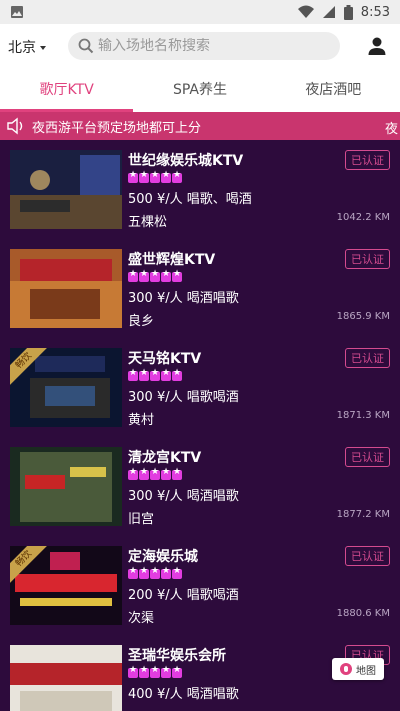  What do you see at coordinates (200, 385) in the screenshot?
I see `venue-card: 畅饮 天马铭KTV 300 ¥/人 唱歌喝酒 黄村 1871.3 KM 已认证` at bounding box center [200, 385].